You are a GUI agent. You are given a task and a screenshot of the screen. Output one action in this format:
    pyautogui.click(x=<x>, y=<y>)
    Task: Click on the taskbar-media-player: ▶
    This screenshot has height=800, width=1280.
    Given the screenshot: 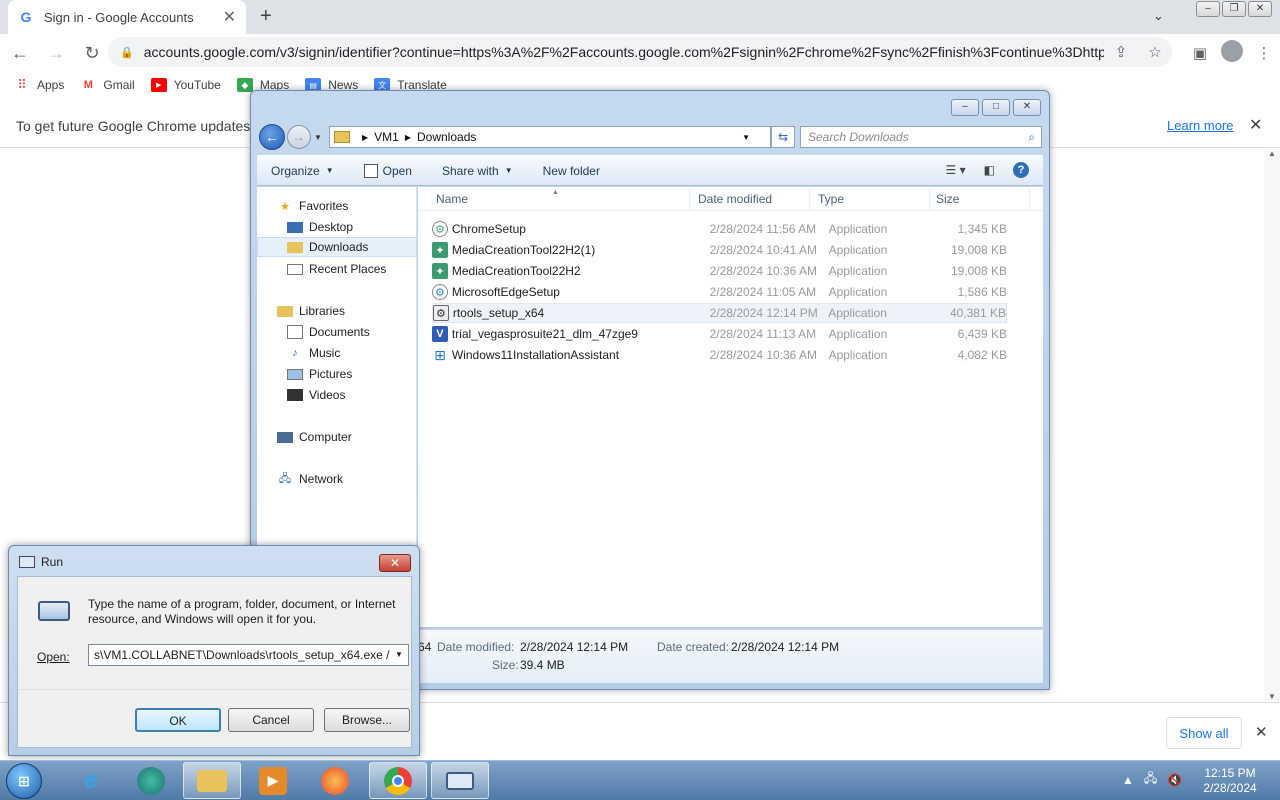 What is the action you would take?
    pyautogui.click(x=273, y=780)
    